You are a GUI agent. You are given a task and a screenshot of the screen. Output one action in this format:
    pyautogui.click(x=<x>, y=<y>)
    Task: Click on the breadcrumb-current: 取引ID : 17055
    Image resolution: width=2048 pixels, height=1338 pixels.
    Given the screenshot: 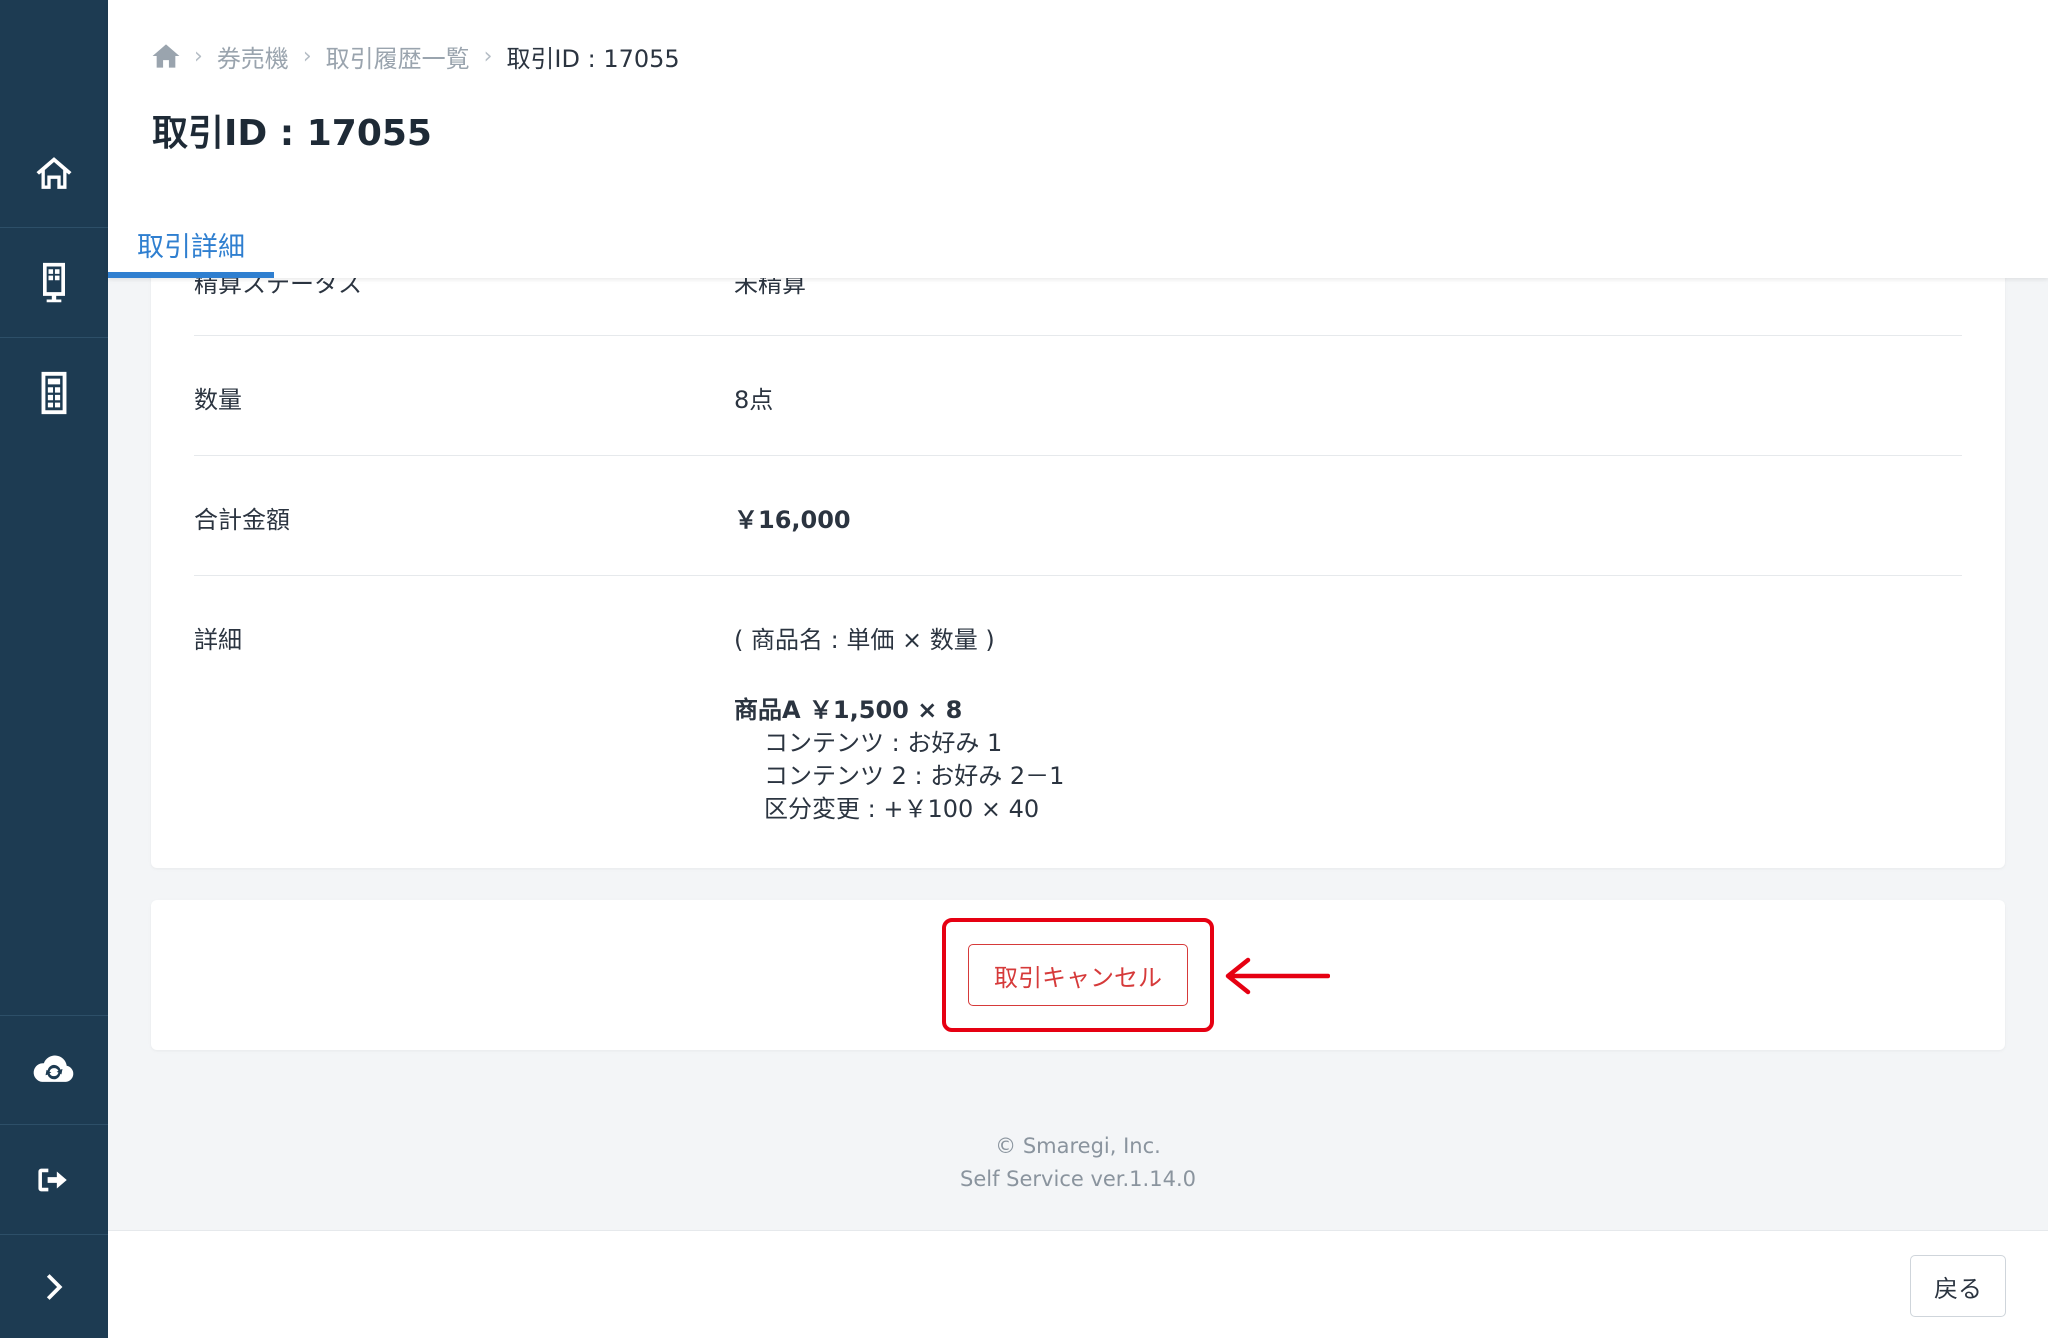 What is the action you would take?
    pyautogui.click(x=593, y=58)
    